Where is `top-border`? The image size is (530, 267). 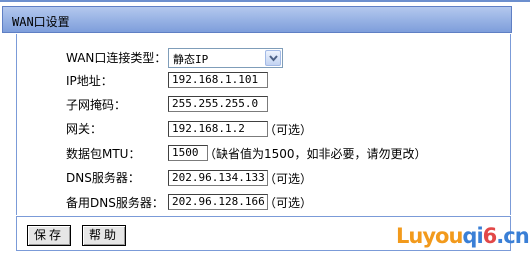 top-border is located at coordinates (265, 1).